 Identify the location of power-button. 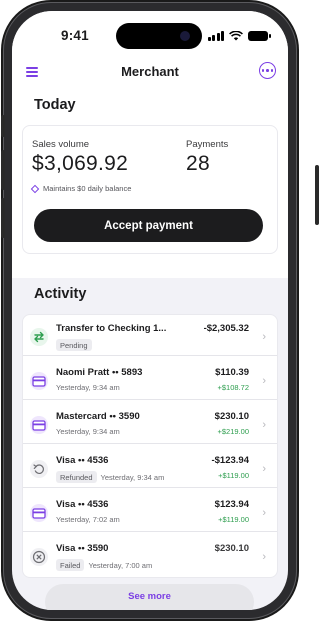
(317, 195).